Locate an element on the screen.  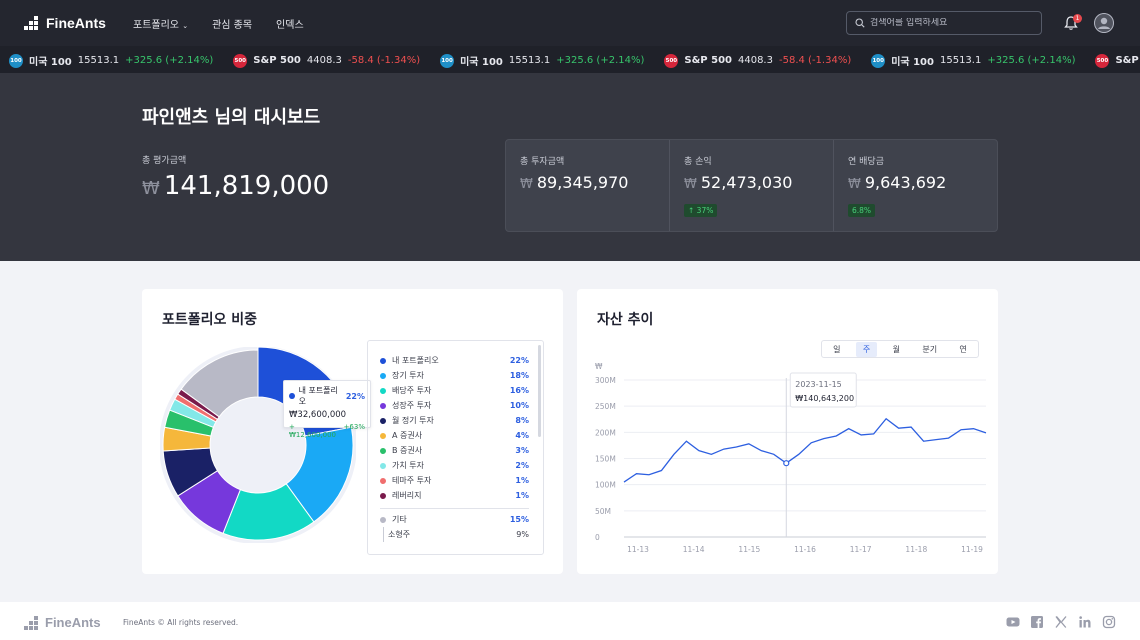
total-value: ₩ 141,819,000 is located at coordinates (235, 186).